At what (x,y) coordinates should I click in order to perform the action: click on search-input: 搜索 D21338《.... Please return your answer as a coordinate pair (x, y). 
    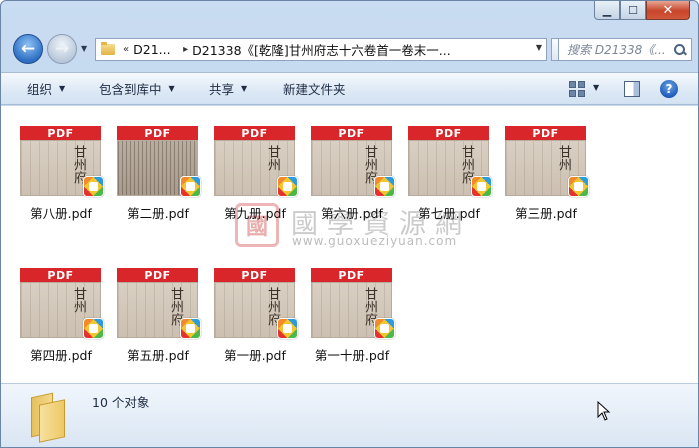
    Looking at the image, I should click on (625, 49).